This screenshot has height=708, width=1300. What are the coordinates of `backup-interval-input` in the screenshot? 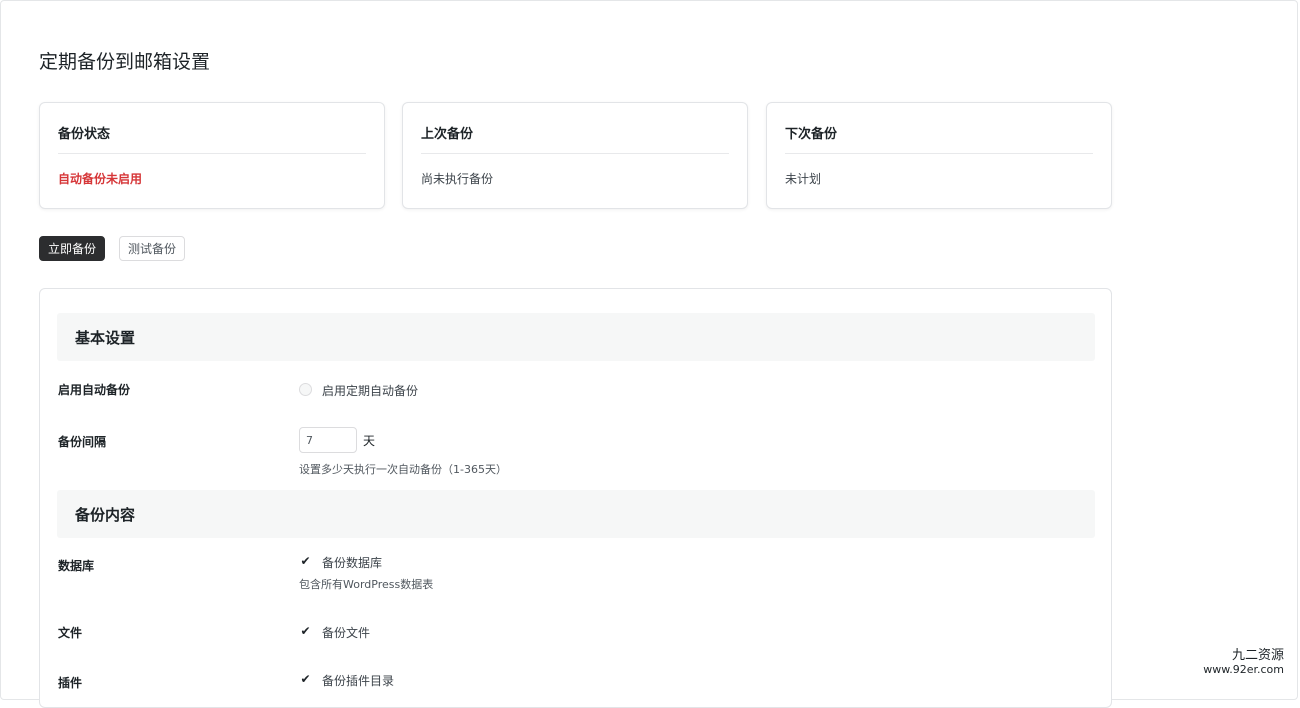 It's located at (328, 440).